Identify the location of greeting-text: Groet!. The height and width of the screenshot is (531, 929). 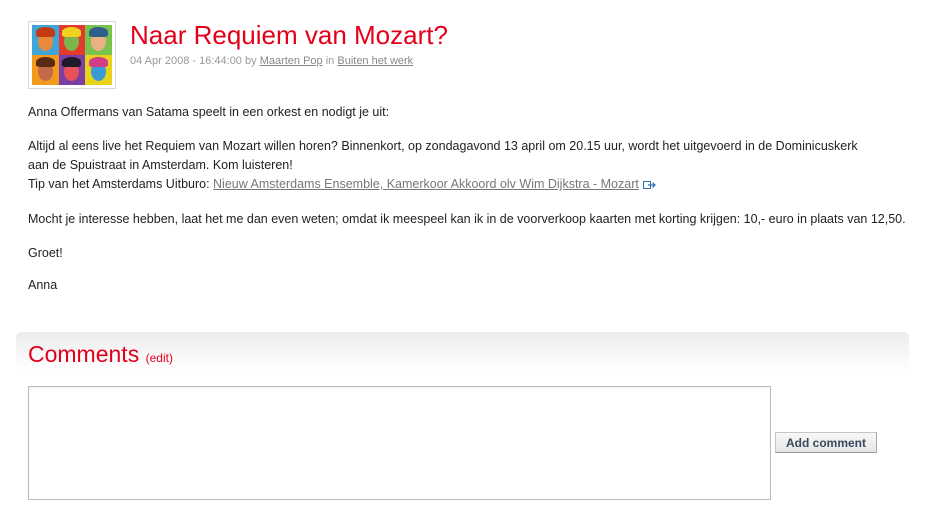
(45, 253).